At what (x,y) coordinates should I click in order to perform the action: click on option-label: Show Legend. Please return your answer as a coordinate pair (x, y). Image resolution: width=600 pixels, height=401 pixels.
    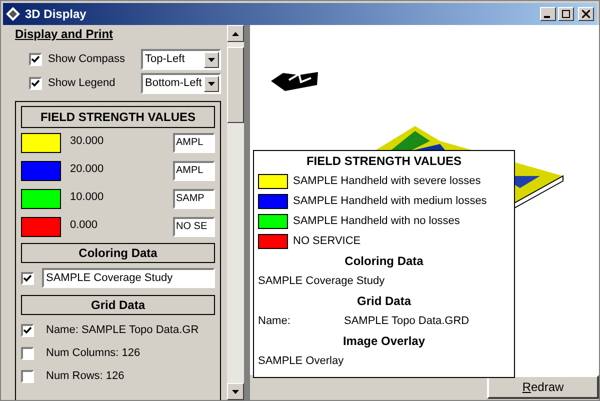
    Looking at the image, I should click on (82, 84).